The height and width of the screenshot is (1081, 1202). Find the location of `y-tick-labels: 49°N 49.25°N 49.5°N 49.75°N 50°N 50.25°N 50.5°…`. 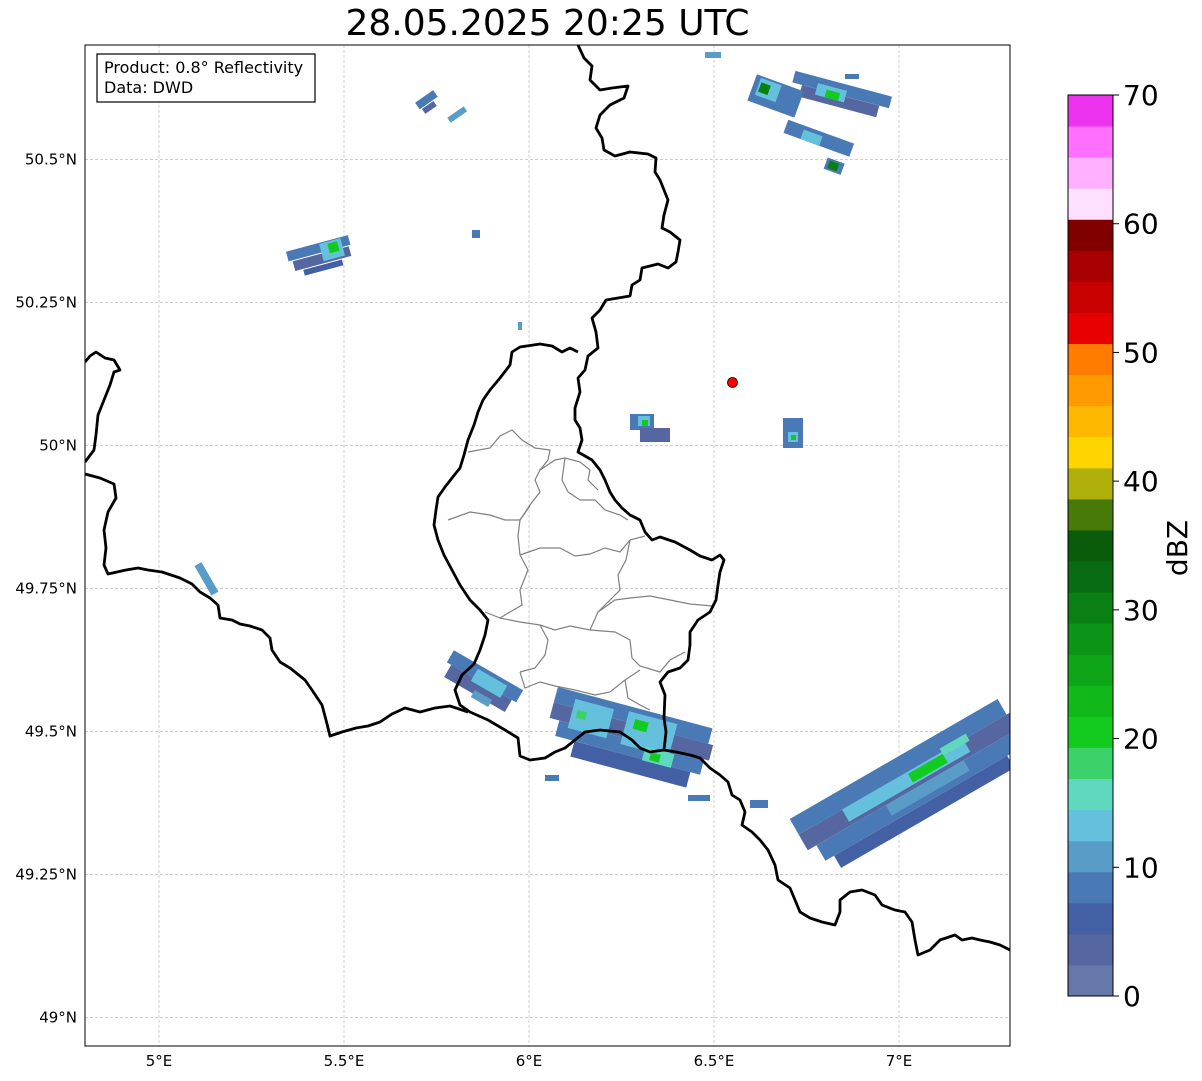

y-tick-labels: 49°N 49.25°N 49.5°N 49.75°N 50°N 50.25°N 50.5°… is located at coordinates (46, 588).